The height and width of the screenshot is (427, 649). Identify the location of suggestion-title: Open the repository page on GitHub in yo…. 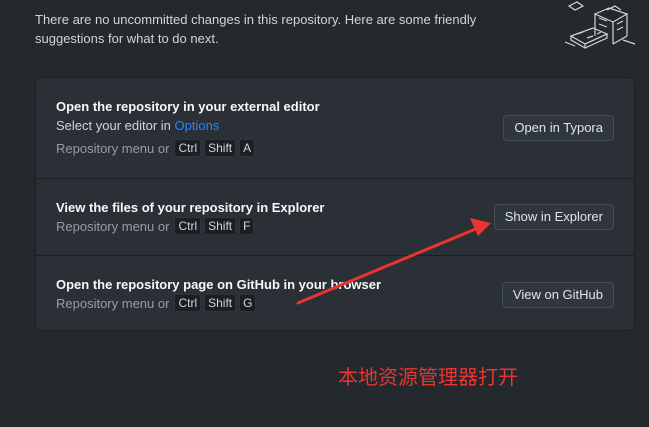
(219, 284).